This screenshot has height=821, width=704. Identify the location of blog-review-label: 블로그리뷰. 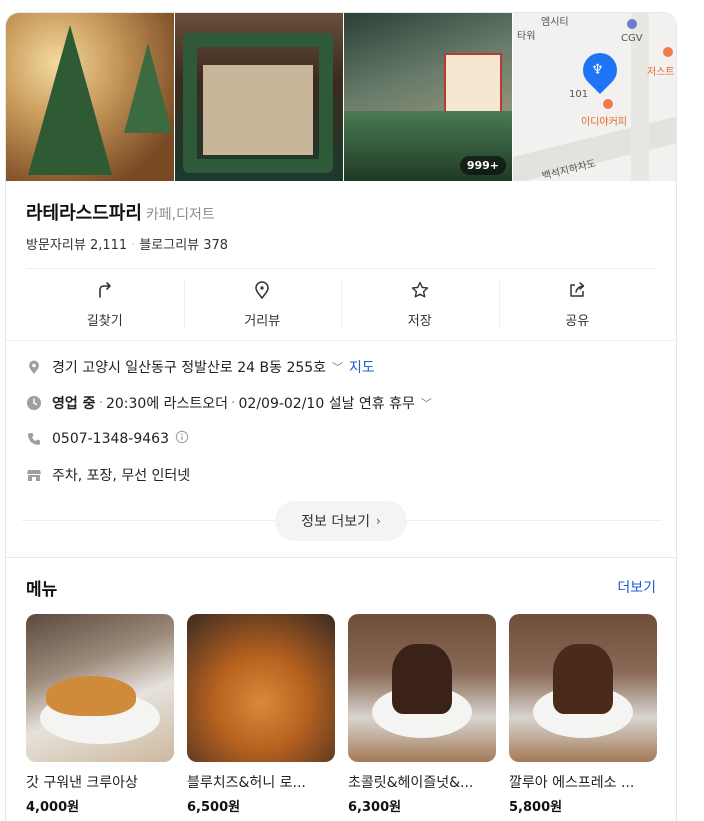
(169, 245).